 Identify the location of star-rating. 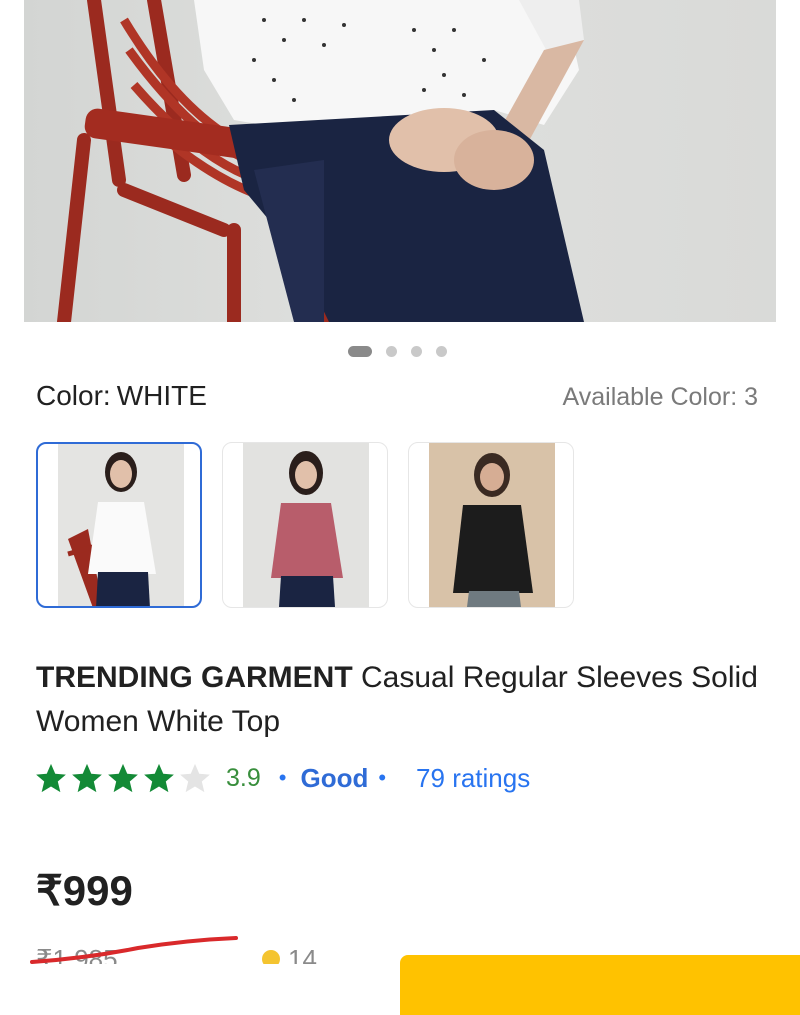
(123, 778).